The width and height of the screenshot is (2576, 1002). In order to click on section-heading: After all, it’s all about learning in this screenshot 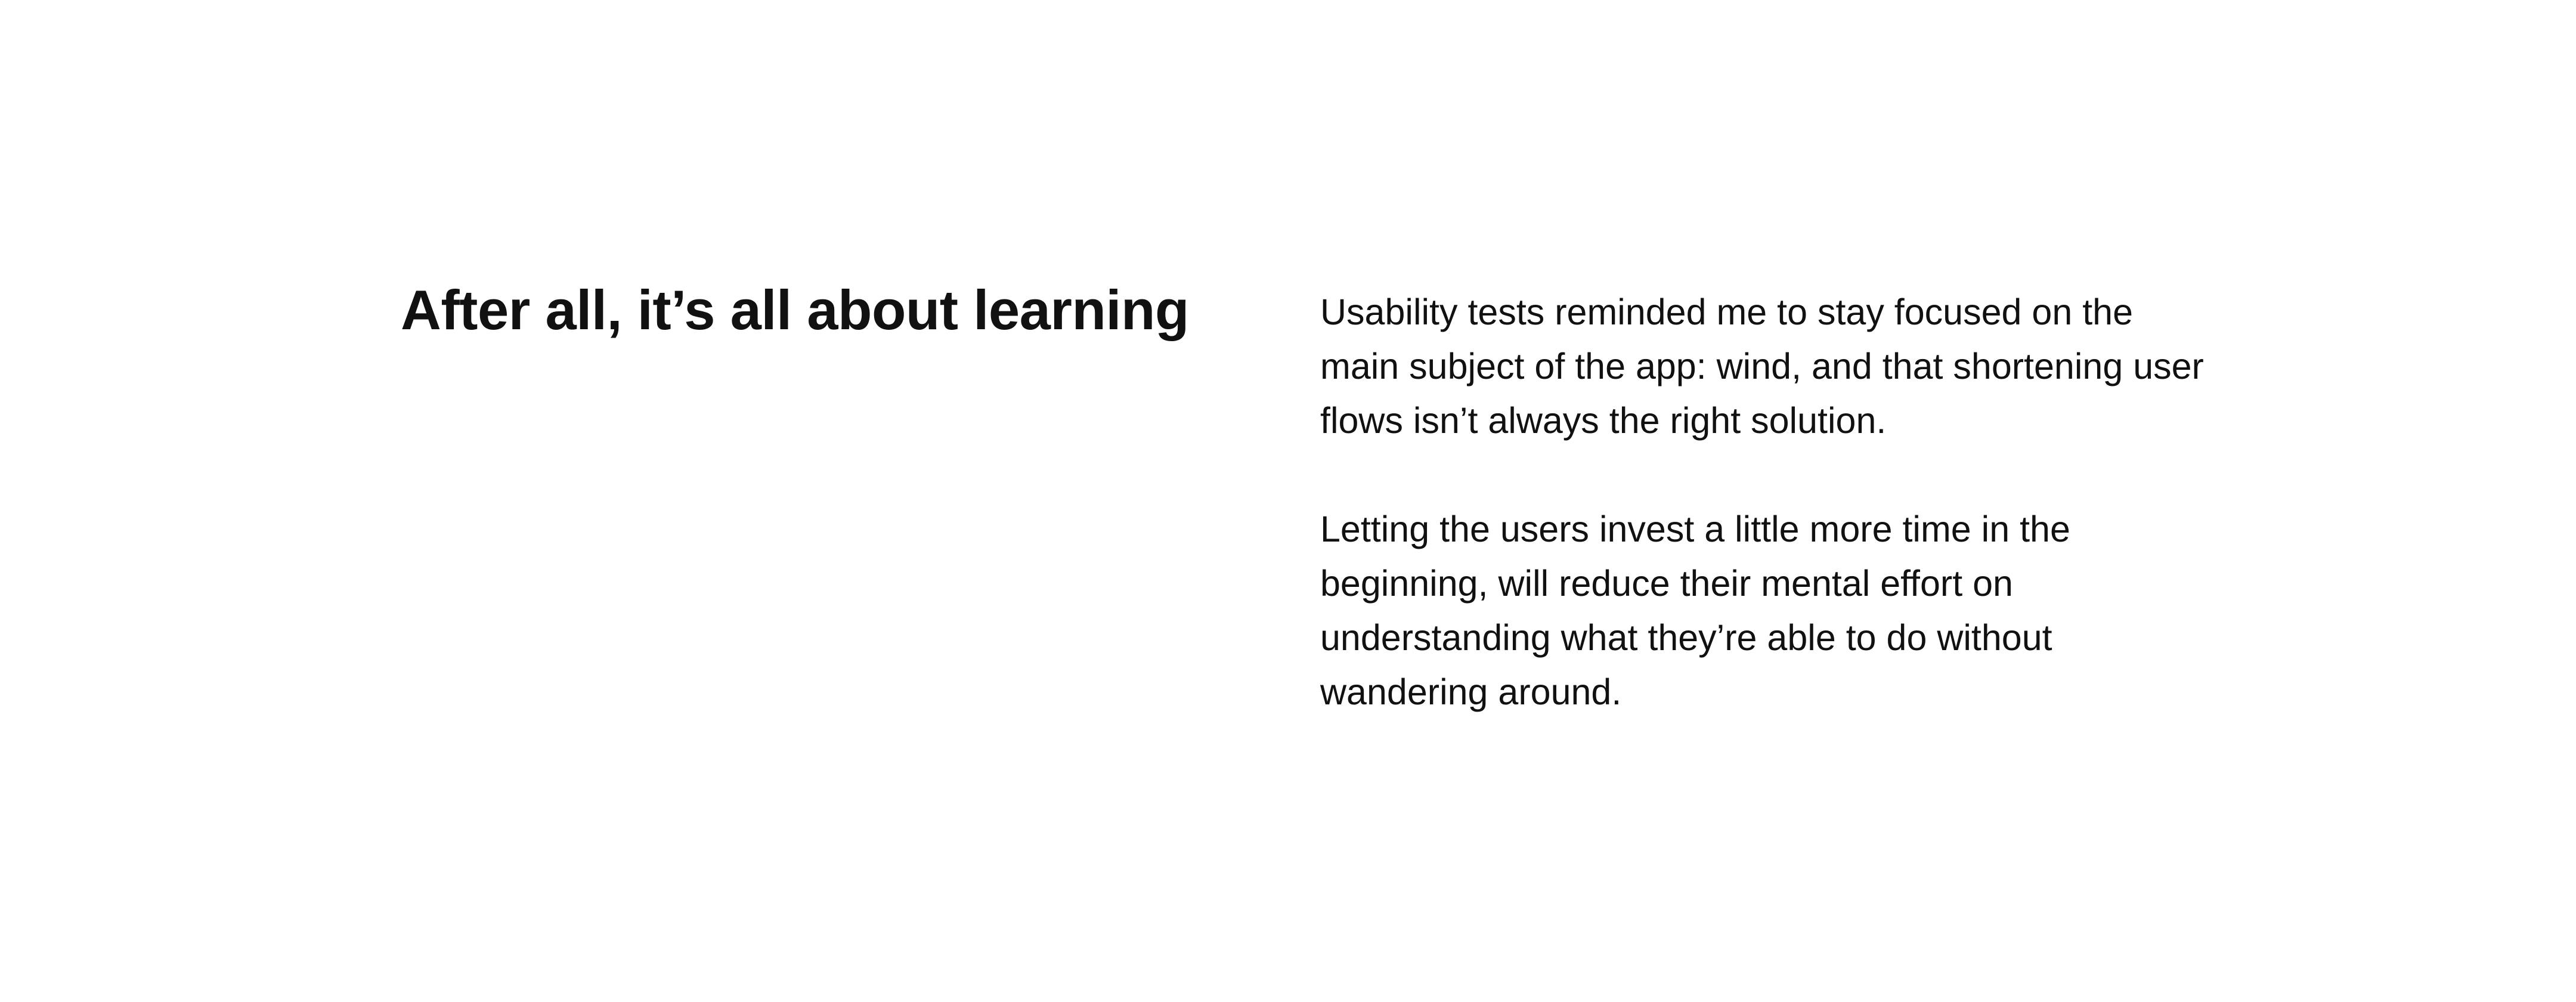, I will do `click(795, 310)`.